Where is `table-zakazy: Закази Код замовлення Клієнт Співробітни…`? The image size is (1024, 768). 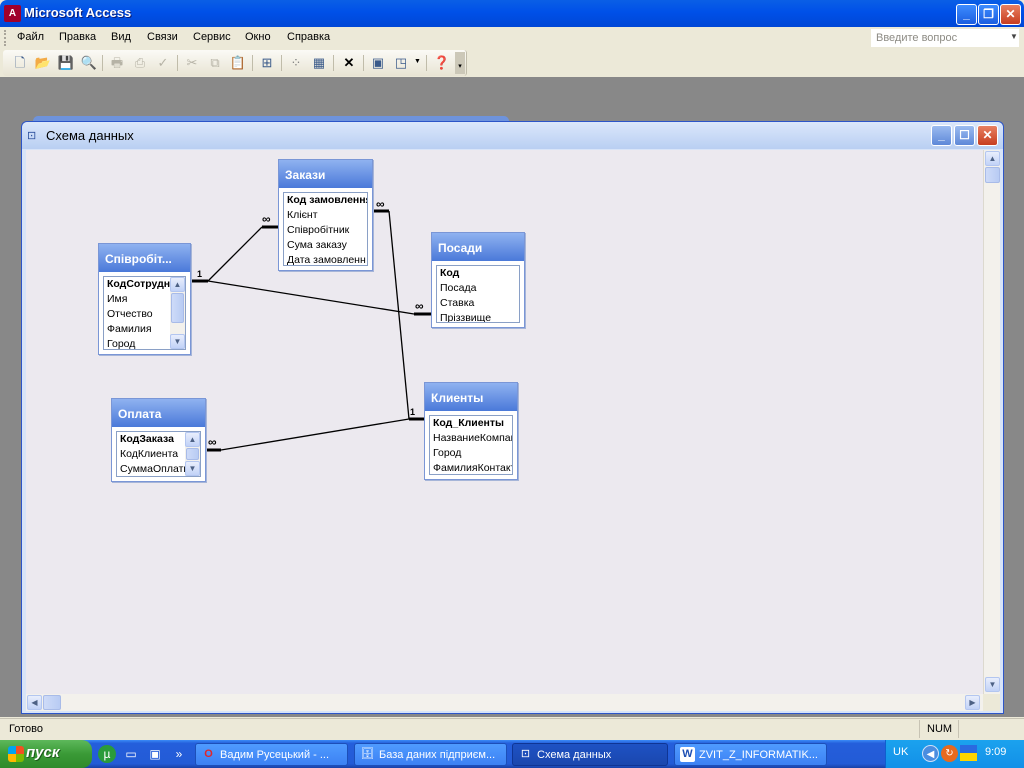 table-zakazy: Закази Код замовлення Клієнт Співробітни… is located at coordinates (325, 215).